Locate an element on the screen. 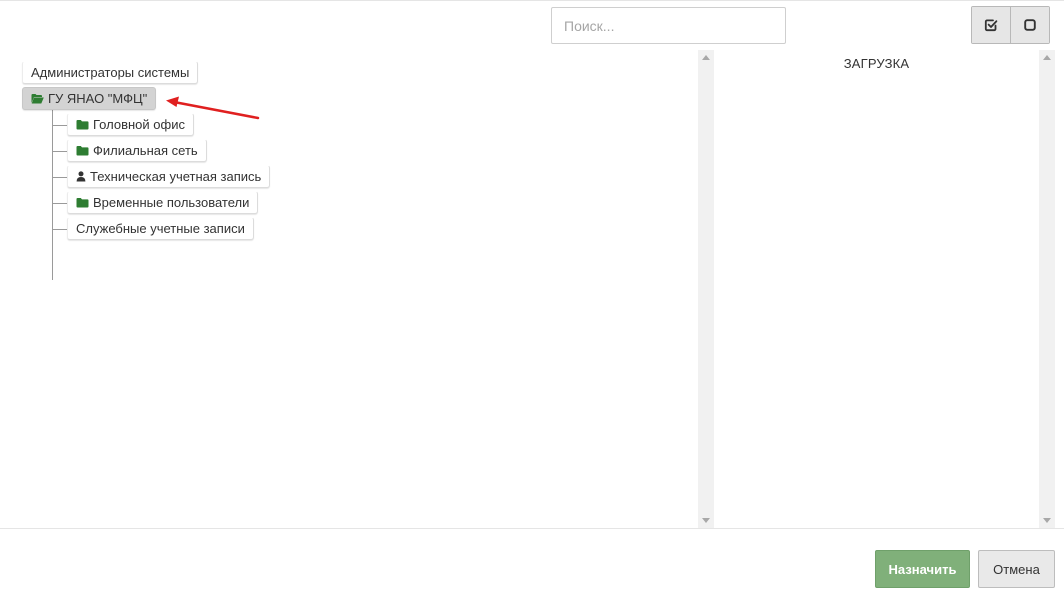 Image resolution: width=1064 pixels, height=596 pixels. selection-button-group is located at coordinates (1010, 25).